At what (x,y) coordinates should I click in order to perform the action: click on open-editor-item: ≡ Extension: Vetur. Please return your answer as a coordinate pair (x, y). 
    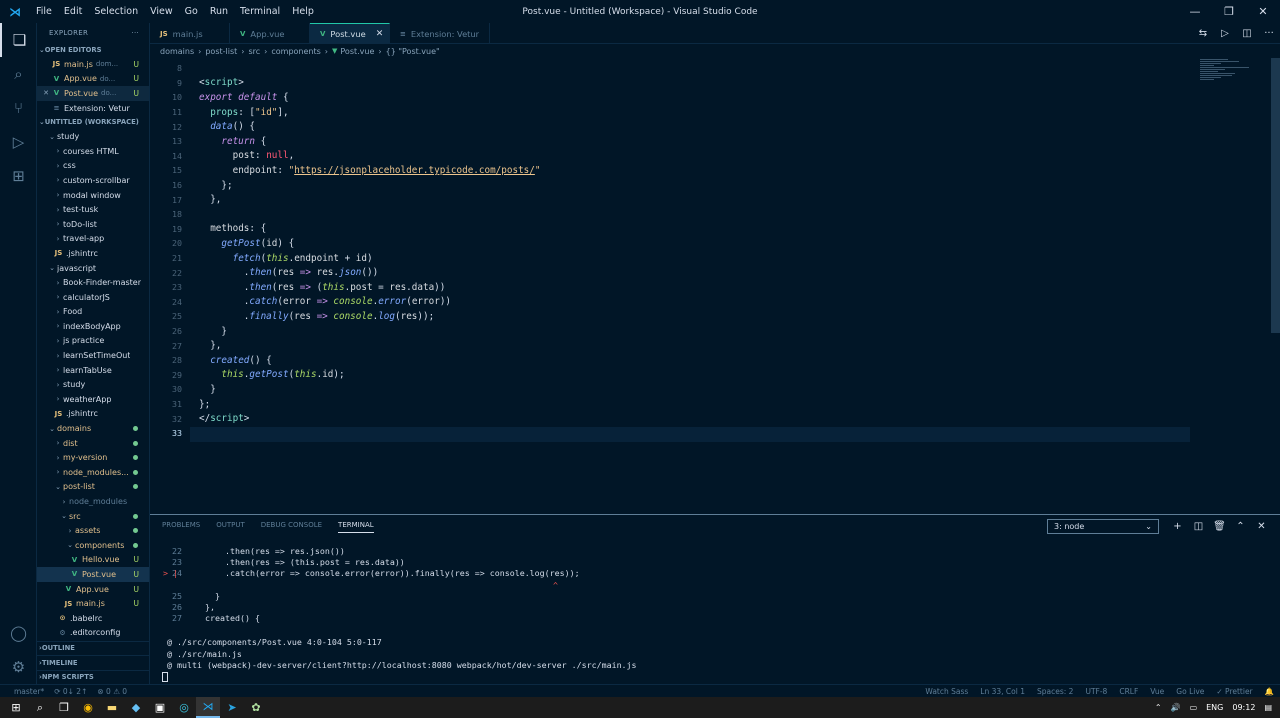
    Looking at the image, I should click on (93, 108).